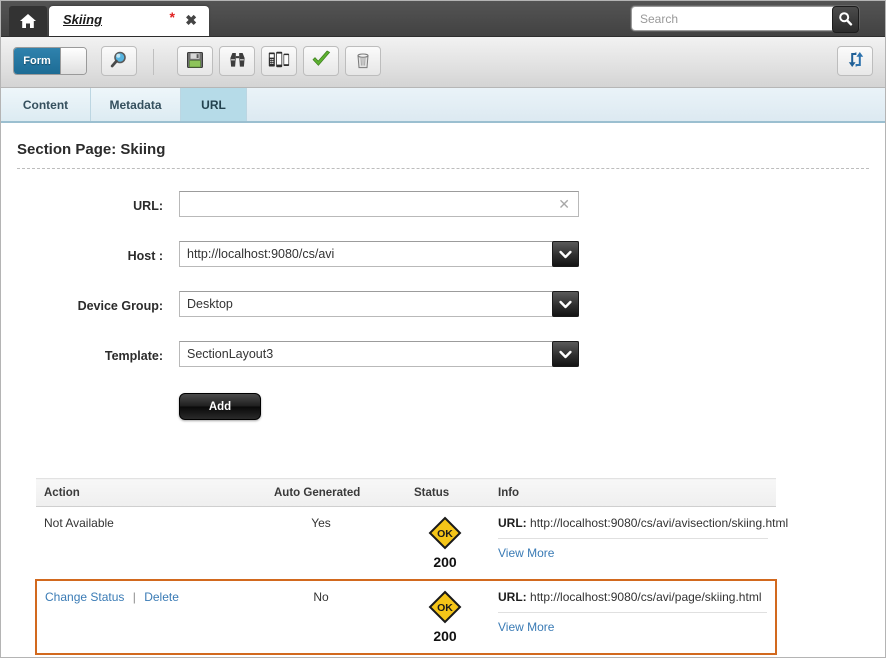  I want to click on home-icon, so click(28, 21).